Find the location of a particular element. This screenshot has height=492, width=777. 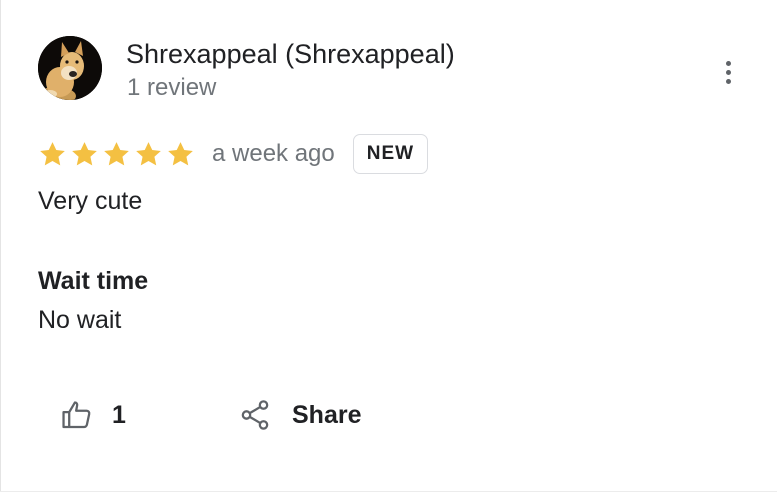

thumb-up-icon is located at coordinates (76, 415).